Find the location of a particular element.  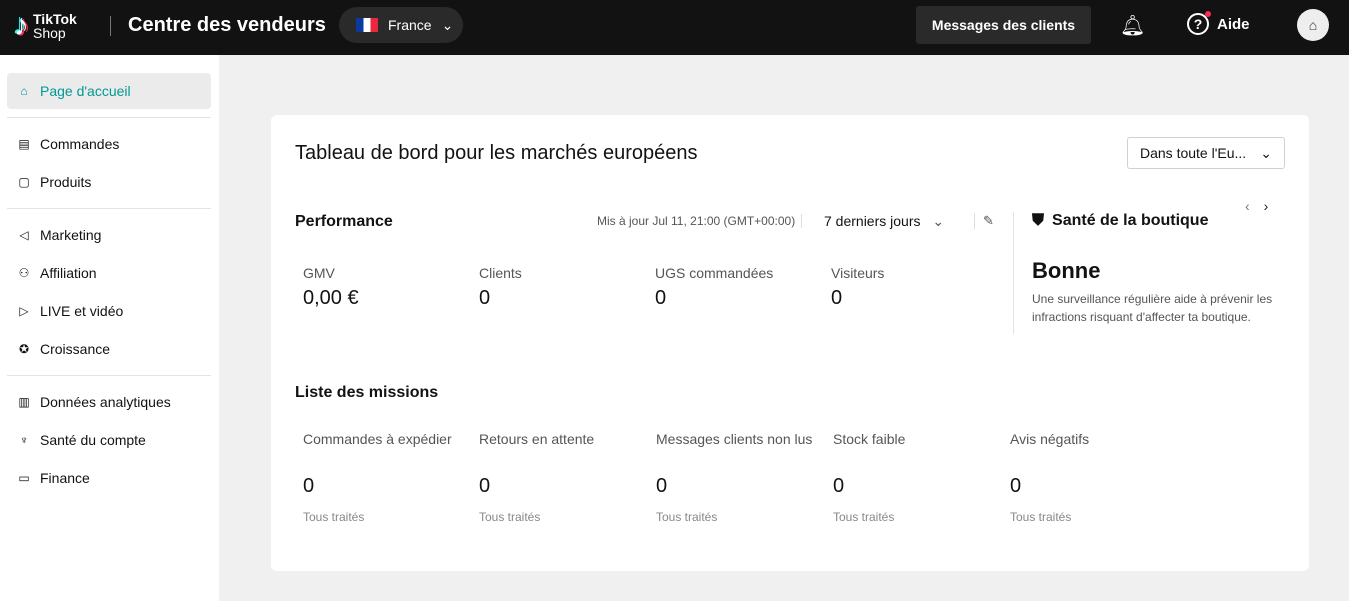

sidebar-item-label: Commandes is located at coordinates (80, 144).